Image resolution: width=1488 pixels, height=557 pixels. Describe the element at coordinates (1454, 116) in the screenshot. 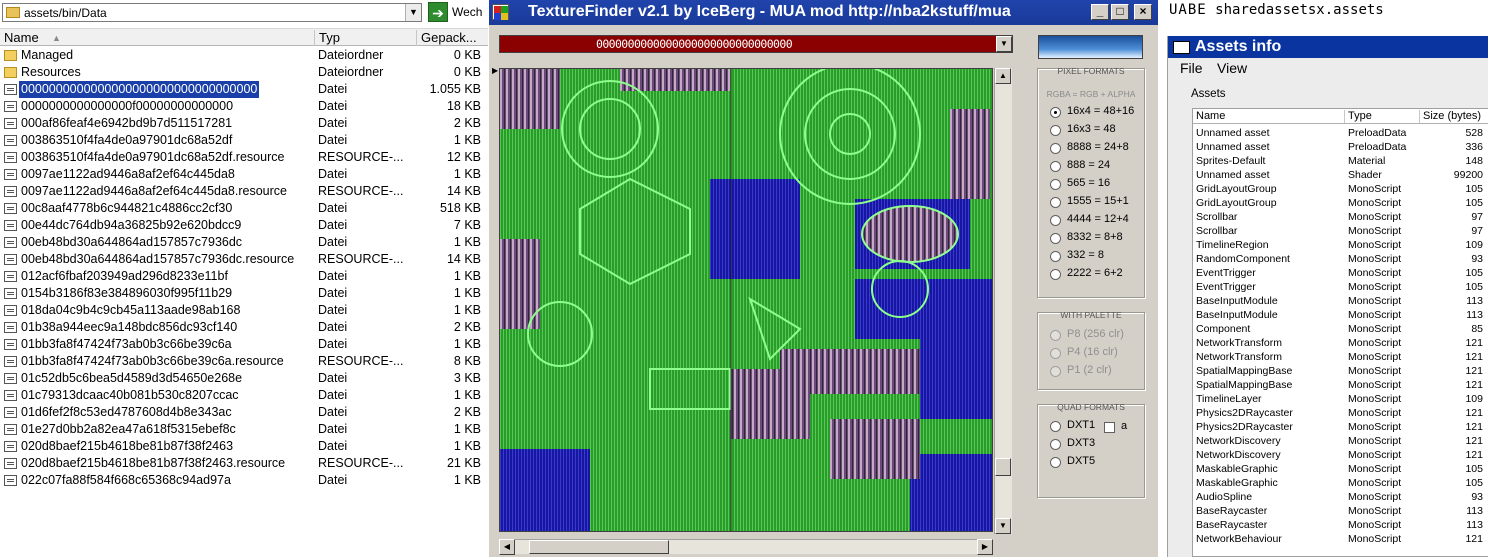

I see `column-header-size: Size (bytes)` at that location.